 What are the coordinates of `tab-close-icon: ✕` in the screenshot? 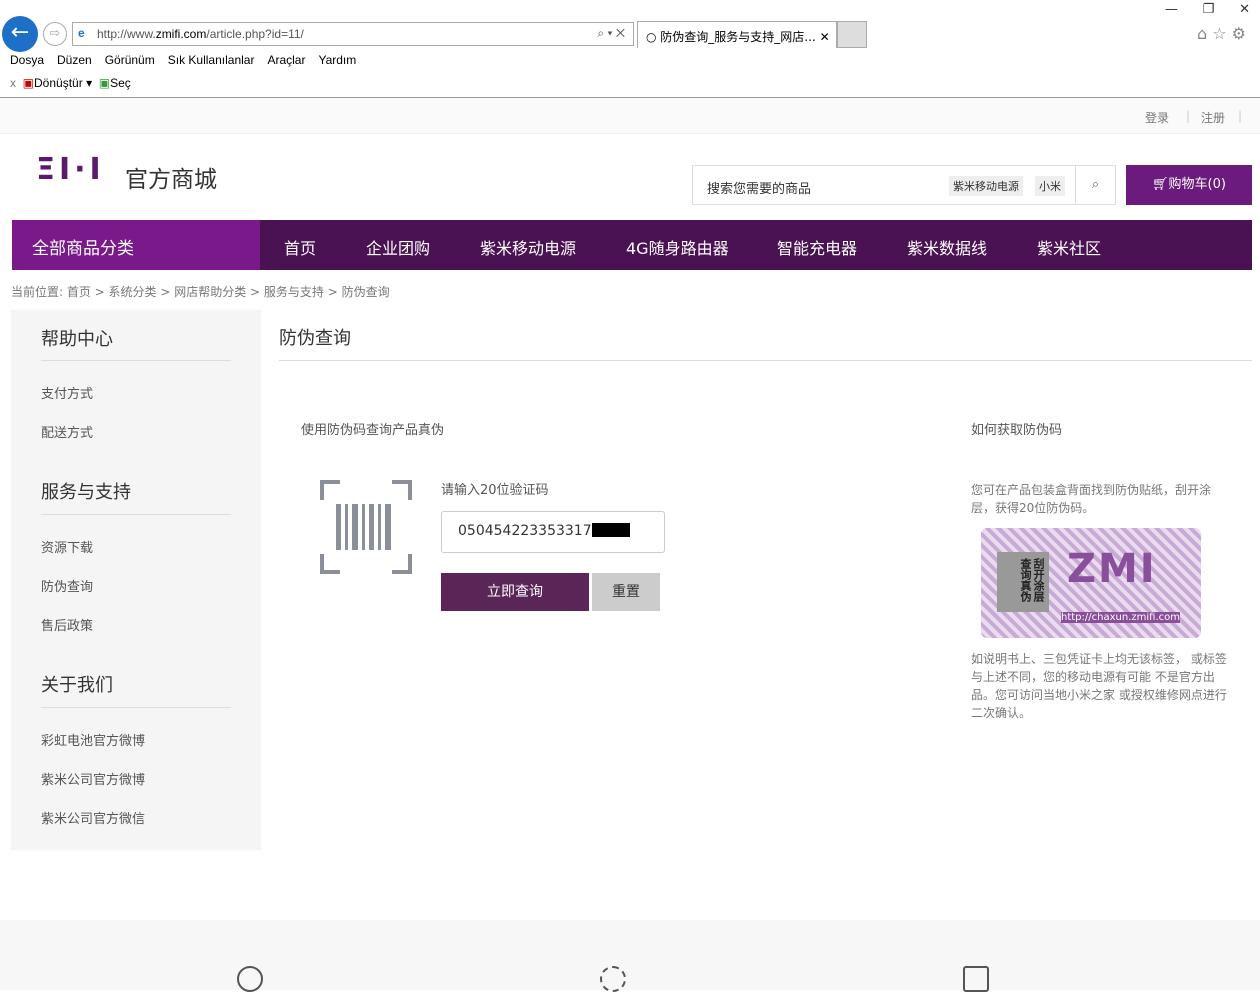 It's located at (825, 37).